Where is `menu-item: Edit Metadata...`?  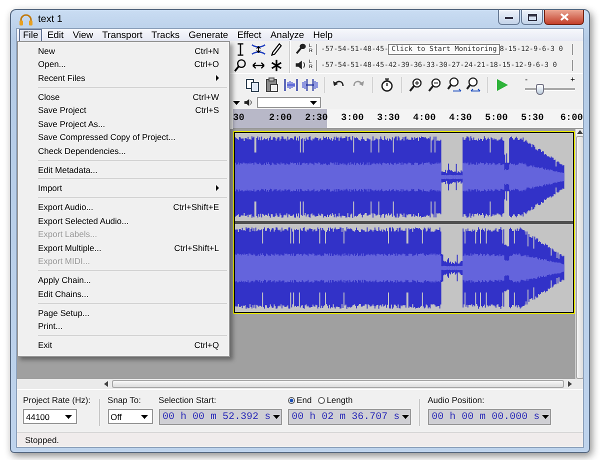
menu-item: Edit Metadata... is located at coordinates (128, 169).